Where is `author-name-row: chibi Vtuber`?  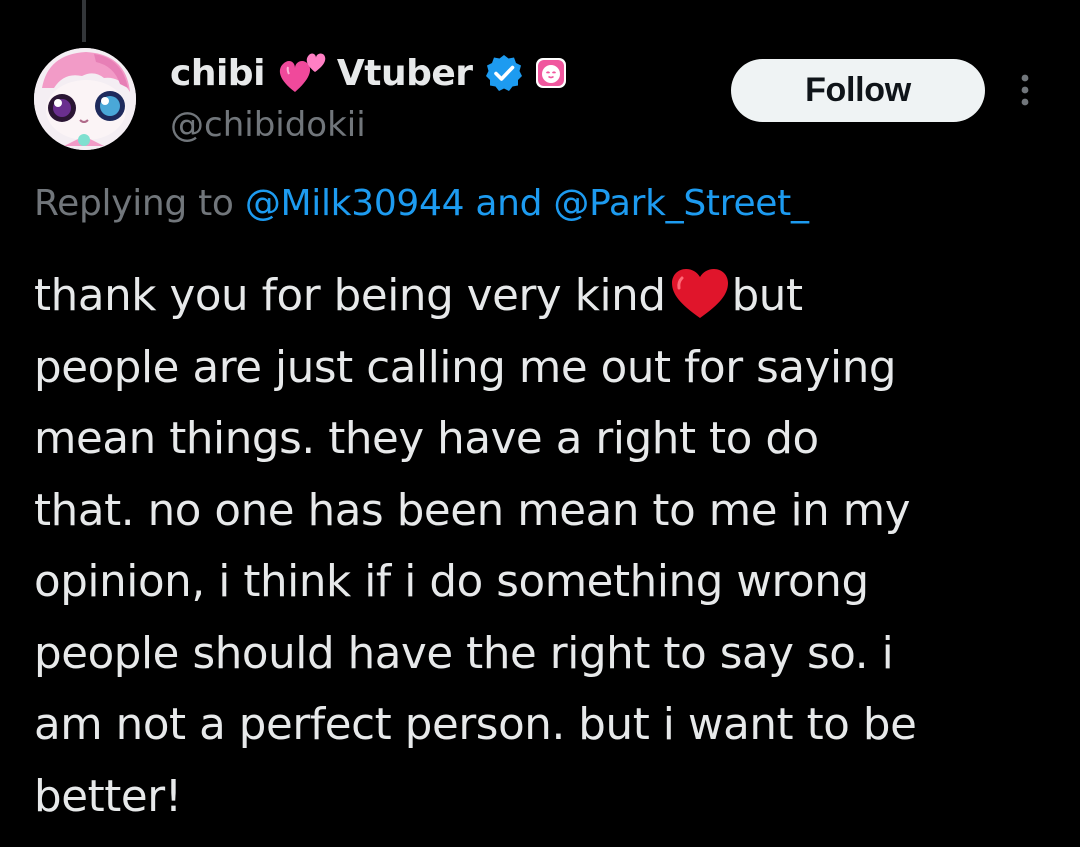 author-name-row: chibi Vtuber is located at coordinates (368, 73).